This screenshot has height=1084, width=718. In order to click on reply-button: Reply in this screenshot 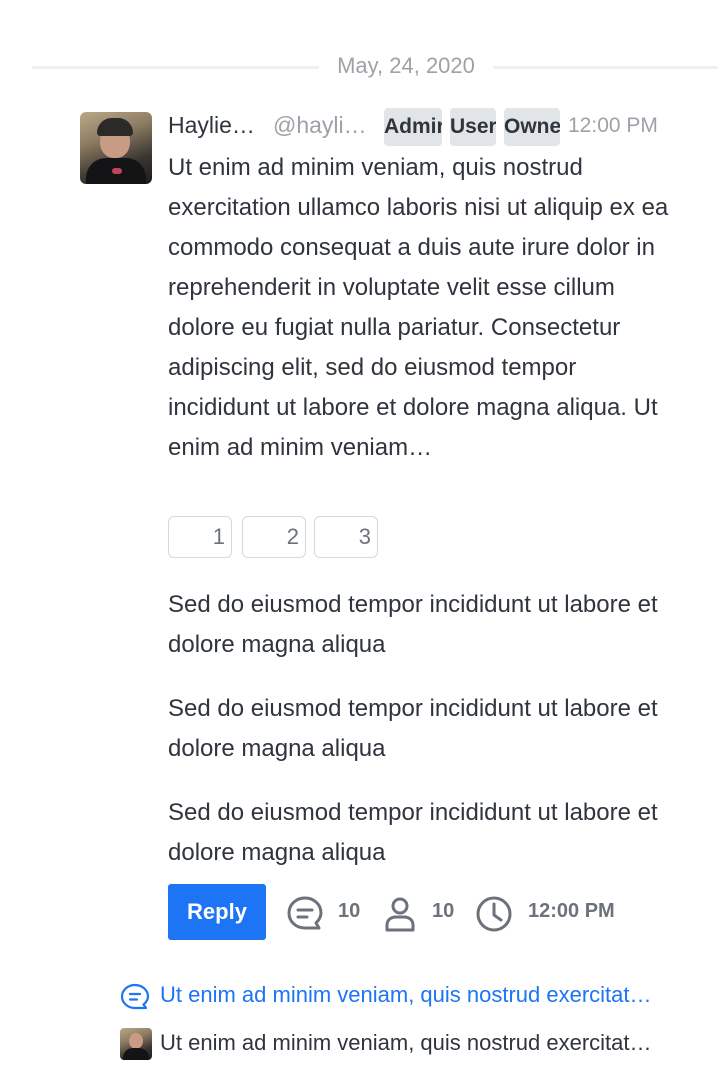, I will do `click(217, 912)`.